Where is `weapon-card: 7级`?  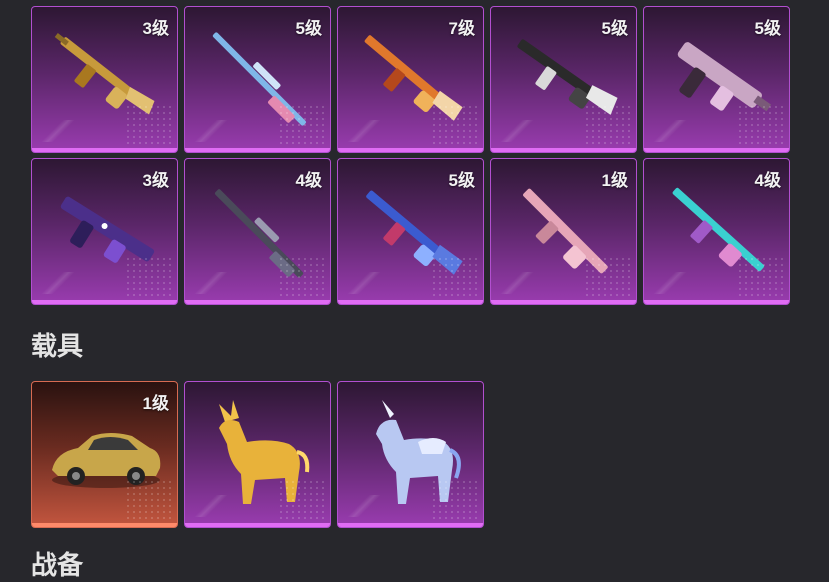 weapon-card: 7级 is located at coordinates (410, 79).